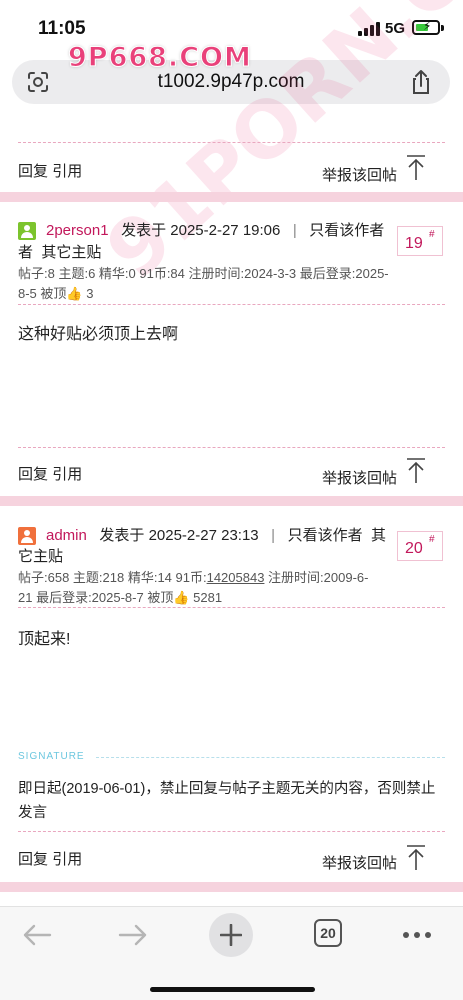 The height and width of the screenshot is (1000, 463). What do you see at coordinates (59, 253) in the screenshot?
I see `other-posts-link: 者 其它主贴` at bounding box center [59, 253].